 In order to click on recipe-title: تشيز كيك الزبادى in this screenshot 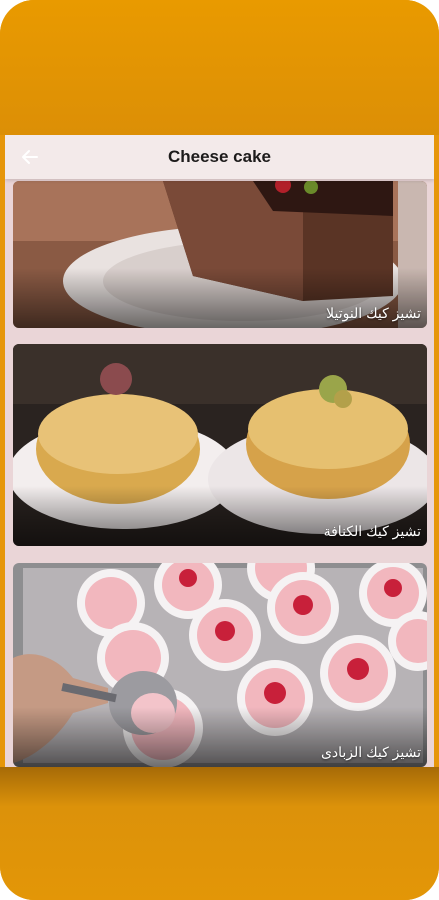, I will do `click(370, 752)`.